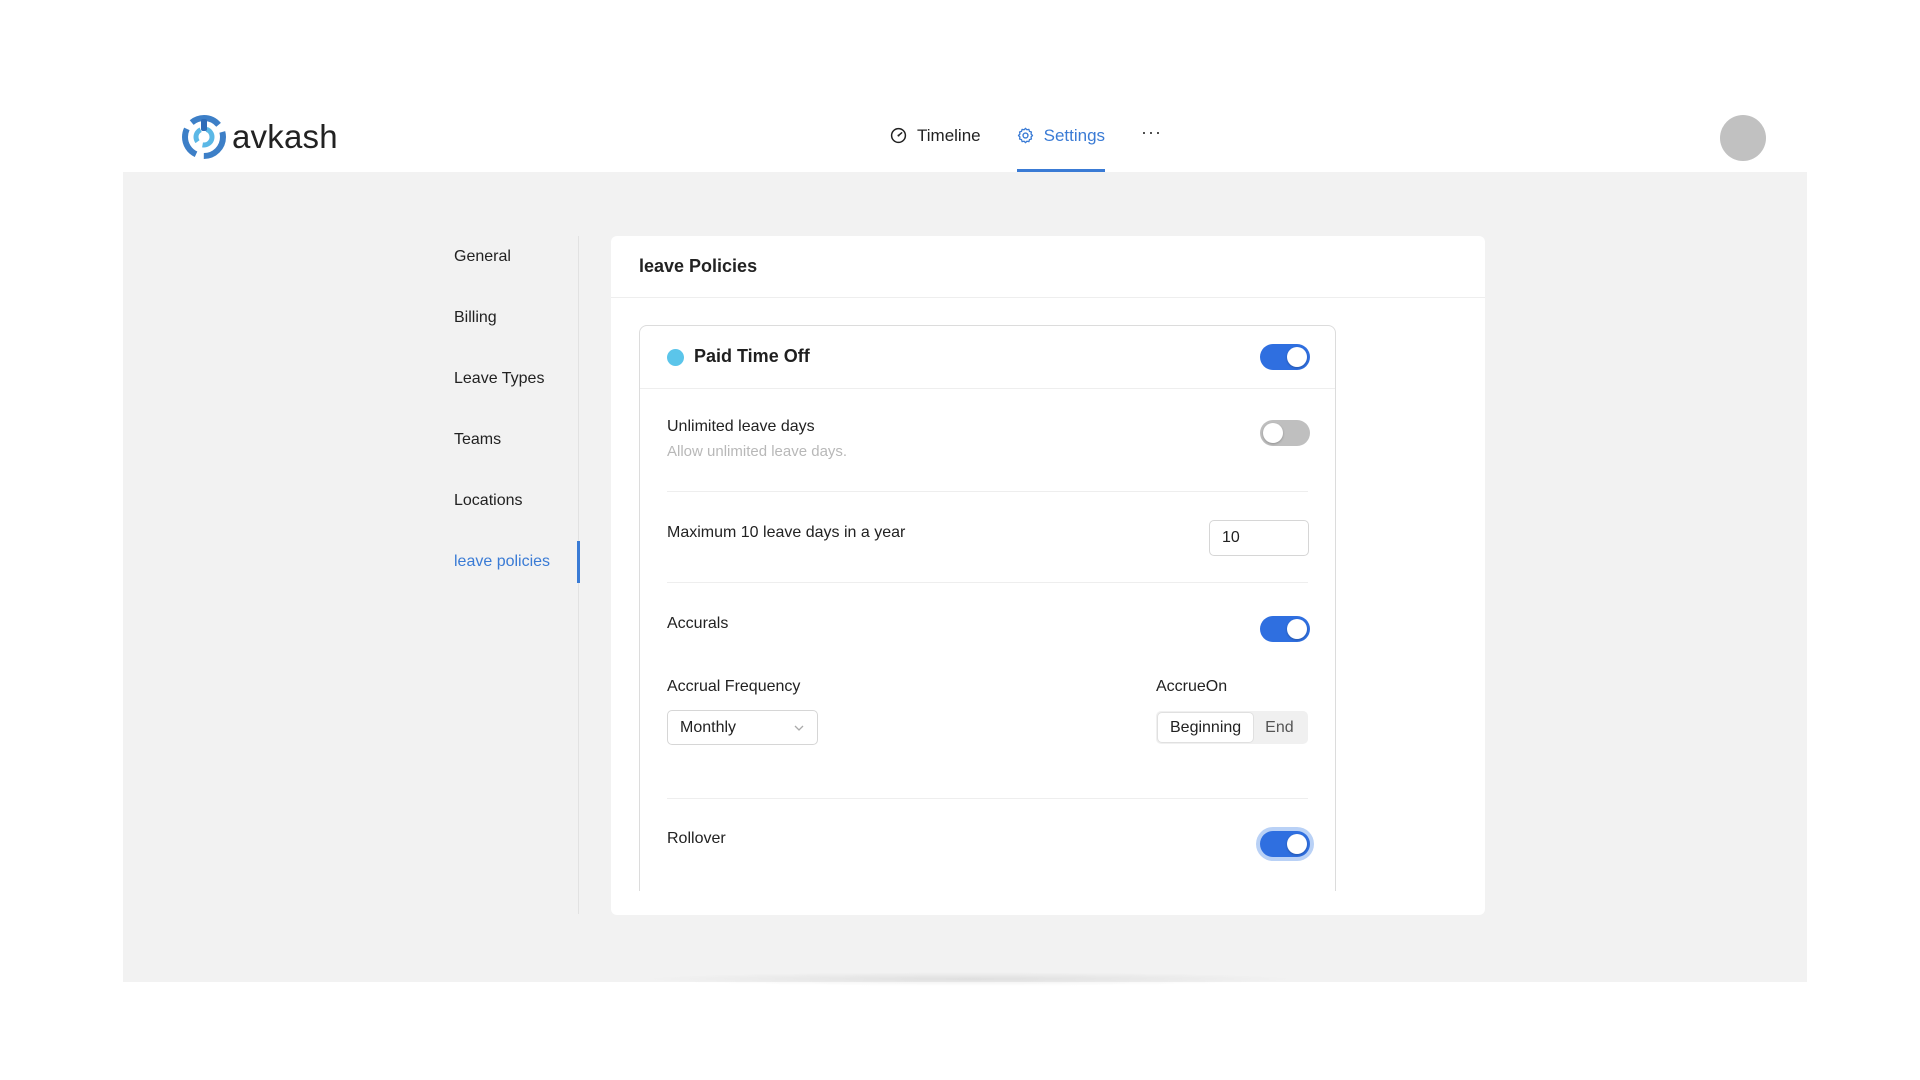 The width and height of the screenshot is (1920, 1080). What do you see at coordinates (1151, 145) in the screenshot?
I see `nav-more-button: ···` at bounding box center [1151, 145].